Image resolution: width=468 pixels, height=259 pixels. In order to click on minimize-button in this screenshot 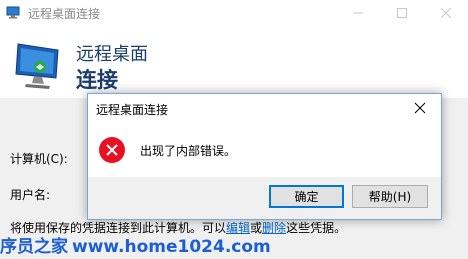, I will do `click(358, 13)`.